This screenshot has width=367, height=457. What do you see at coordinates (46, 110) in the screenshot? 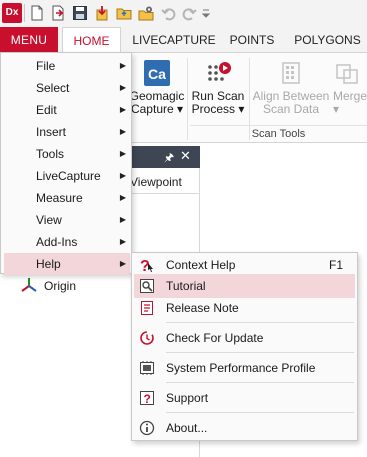
I see `menu-item-label: Edit` at bounding box center [46, 110].